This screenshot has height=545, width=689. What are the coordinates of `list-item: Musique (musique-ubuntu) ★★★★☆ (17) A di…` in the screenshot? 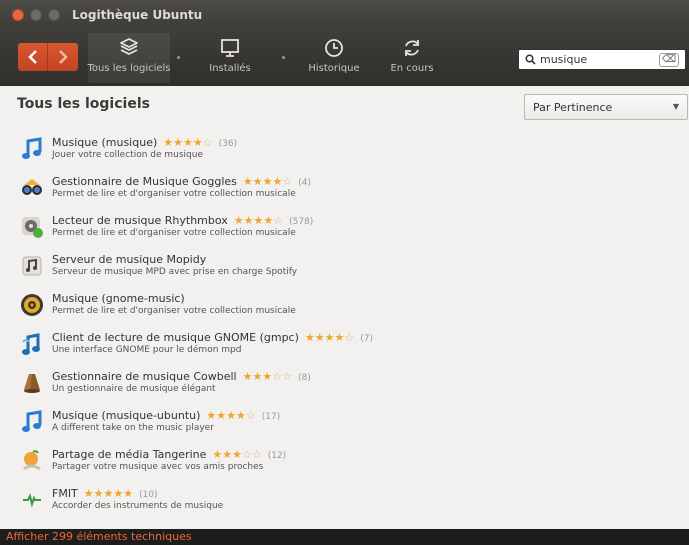 It's located at (344, 422).